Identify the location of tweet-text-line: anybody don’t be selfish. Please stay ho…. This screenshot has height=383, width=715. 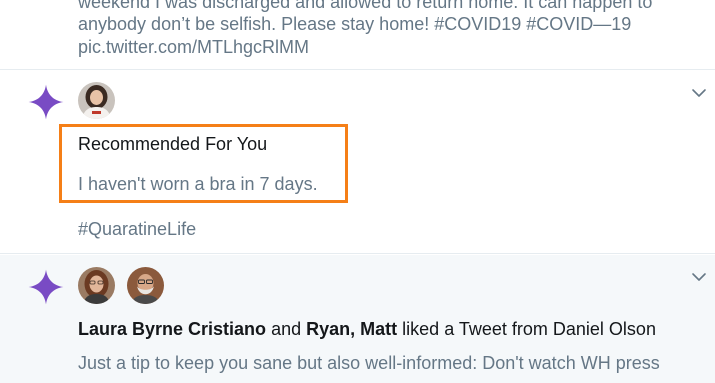
(355, 24).